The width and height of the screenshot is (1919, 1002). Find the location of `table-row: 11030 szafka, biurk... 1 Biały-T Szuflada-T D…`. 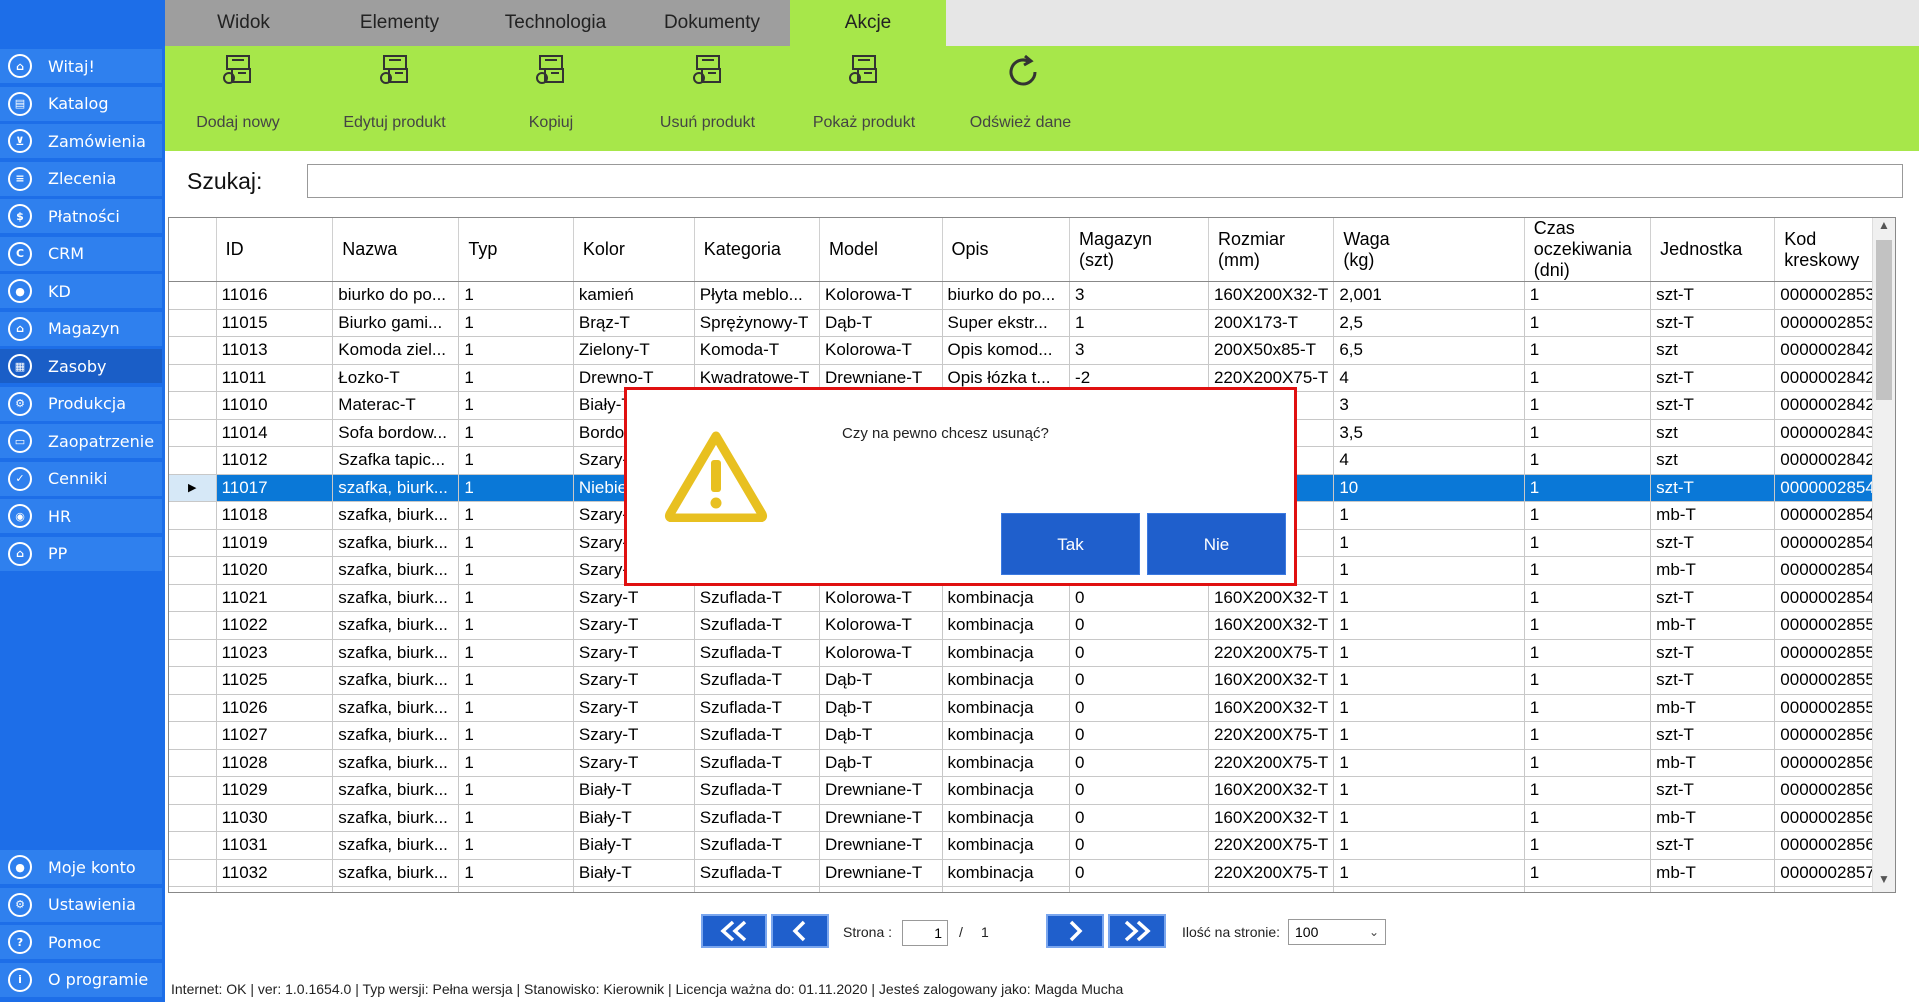

table-row: 11030 szafka, biurk... 1 Biały-T Szuflada-T D… is located at coordinates (1032, 818).